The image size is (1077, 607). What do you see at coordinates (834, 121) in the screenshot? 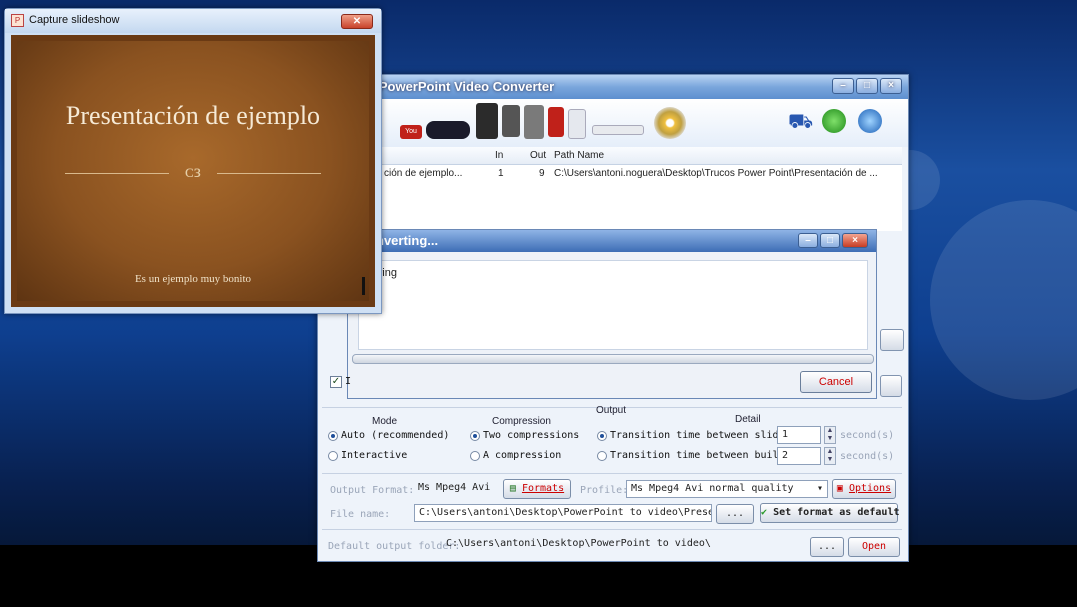
I see `update-icon` at bounding box center [834, 121].